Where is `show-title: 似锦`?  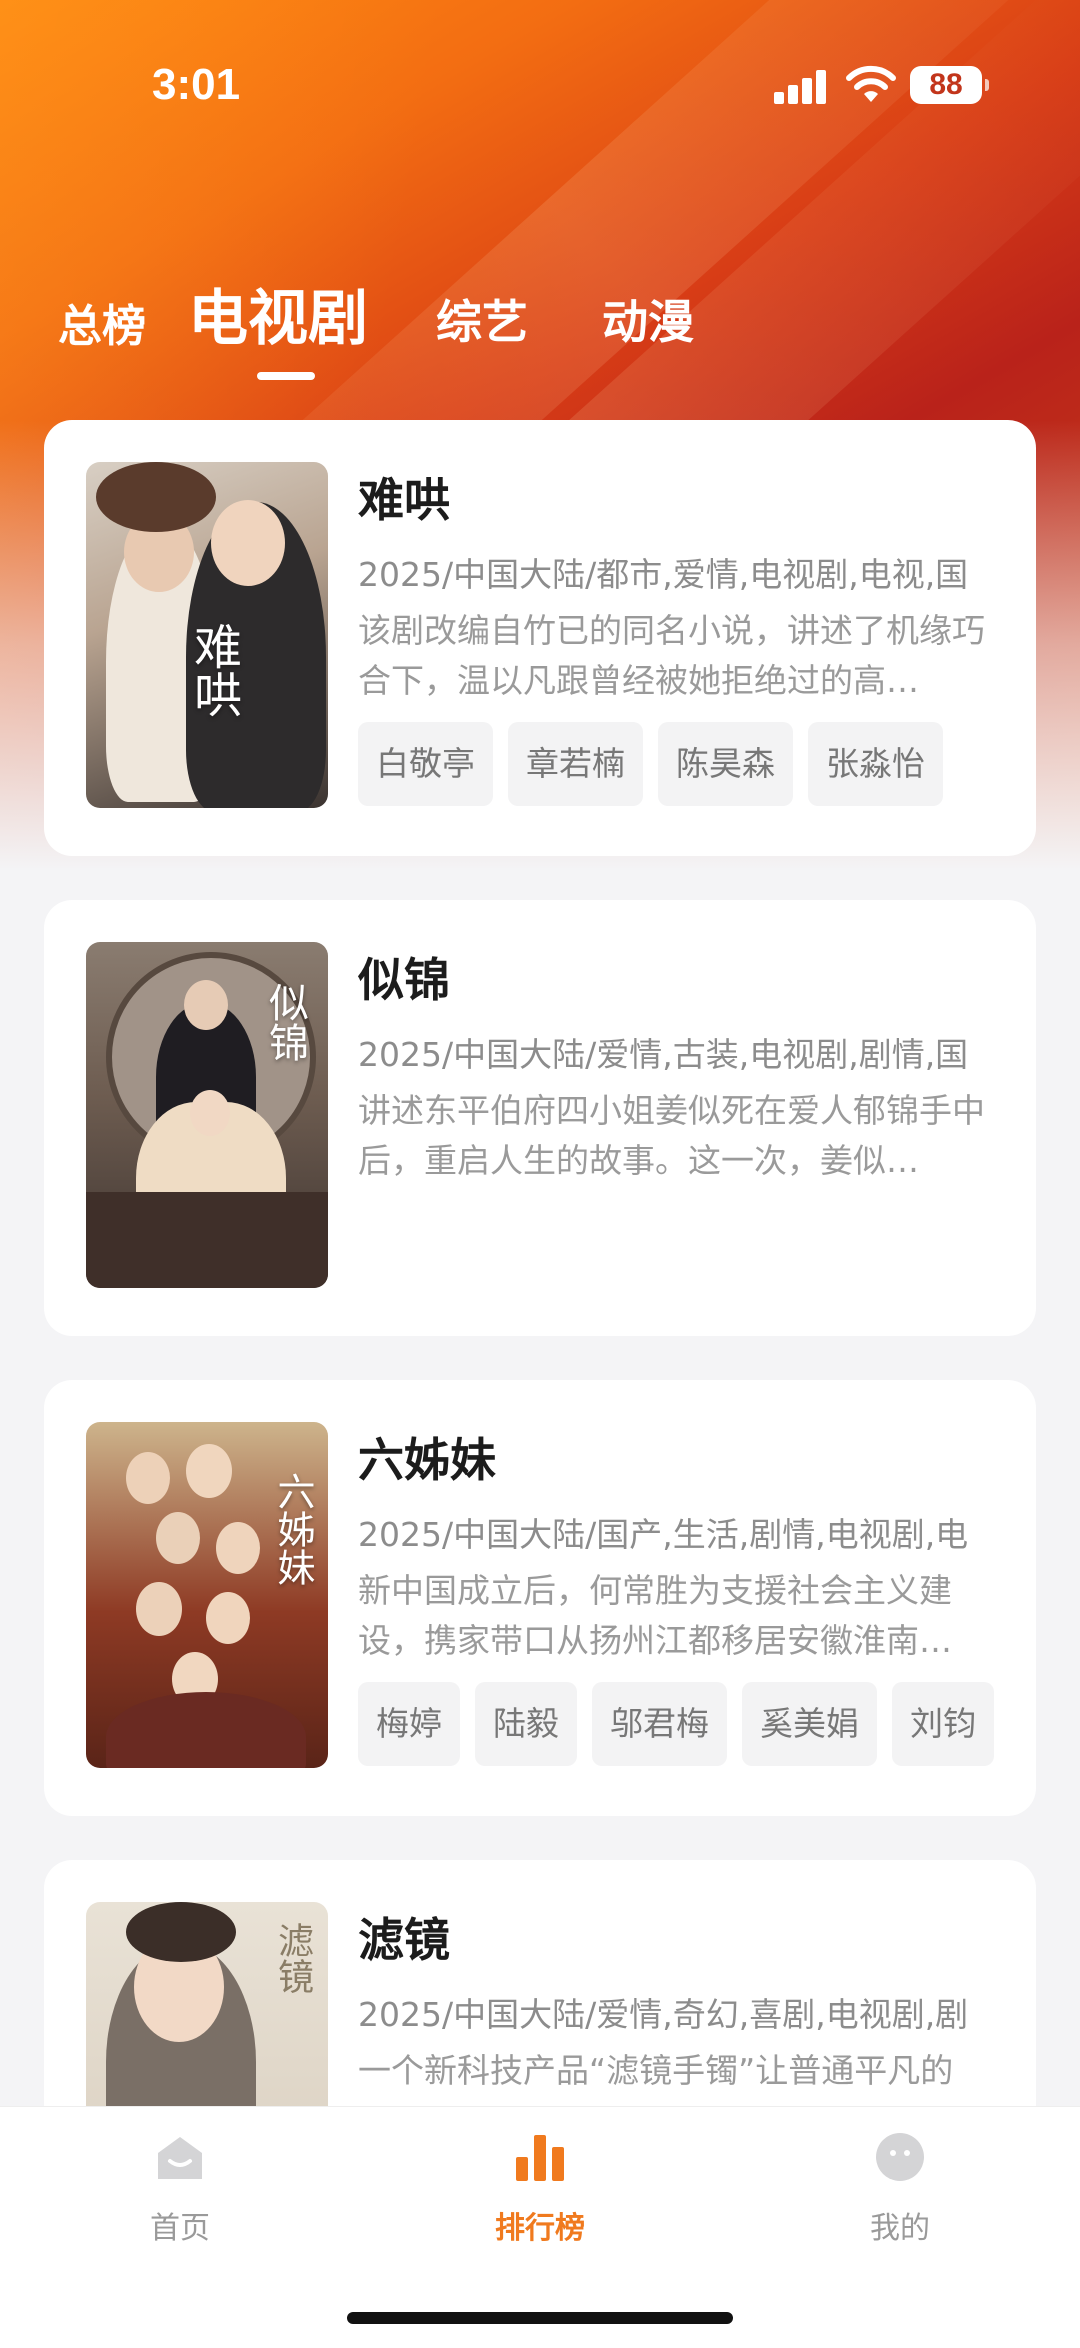 show-title: 似锦 is located at coordinates (404, 977).